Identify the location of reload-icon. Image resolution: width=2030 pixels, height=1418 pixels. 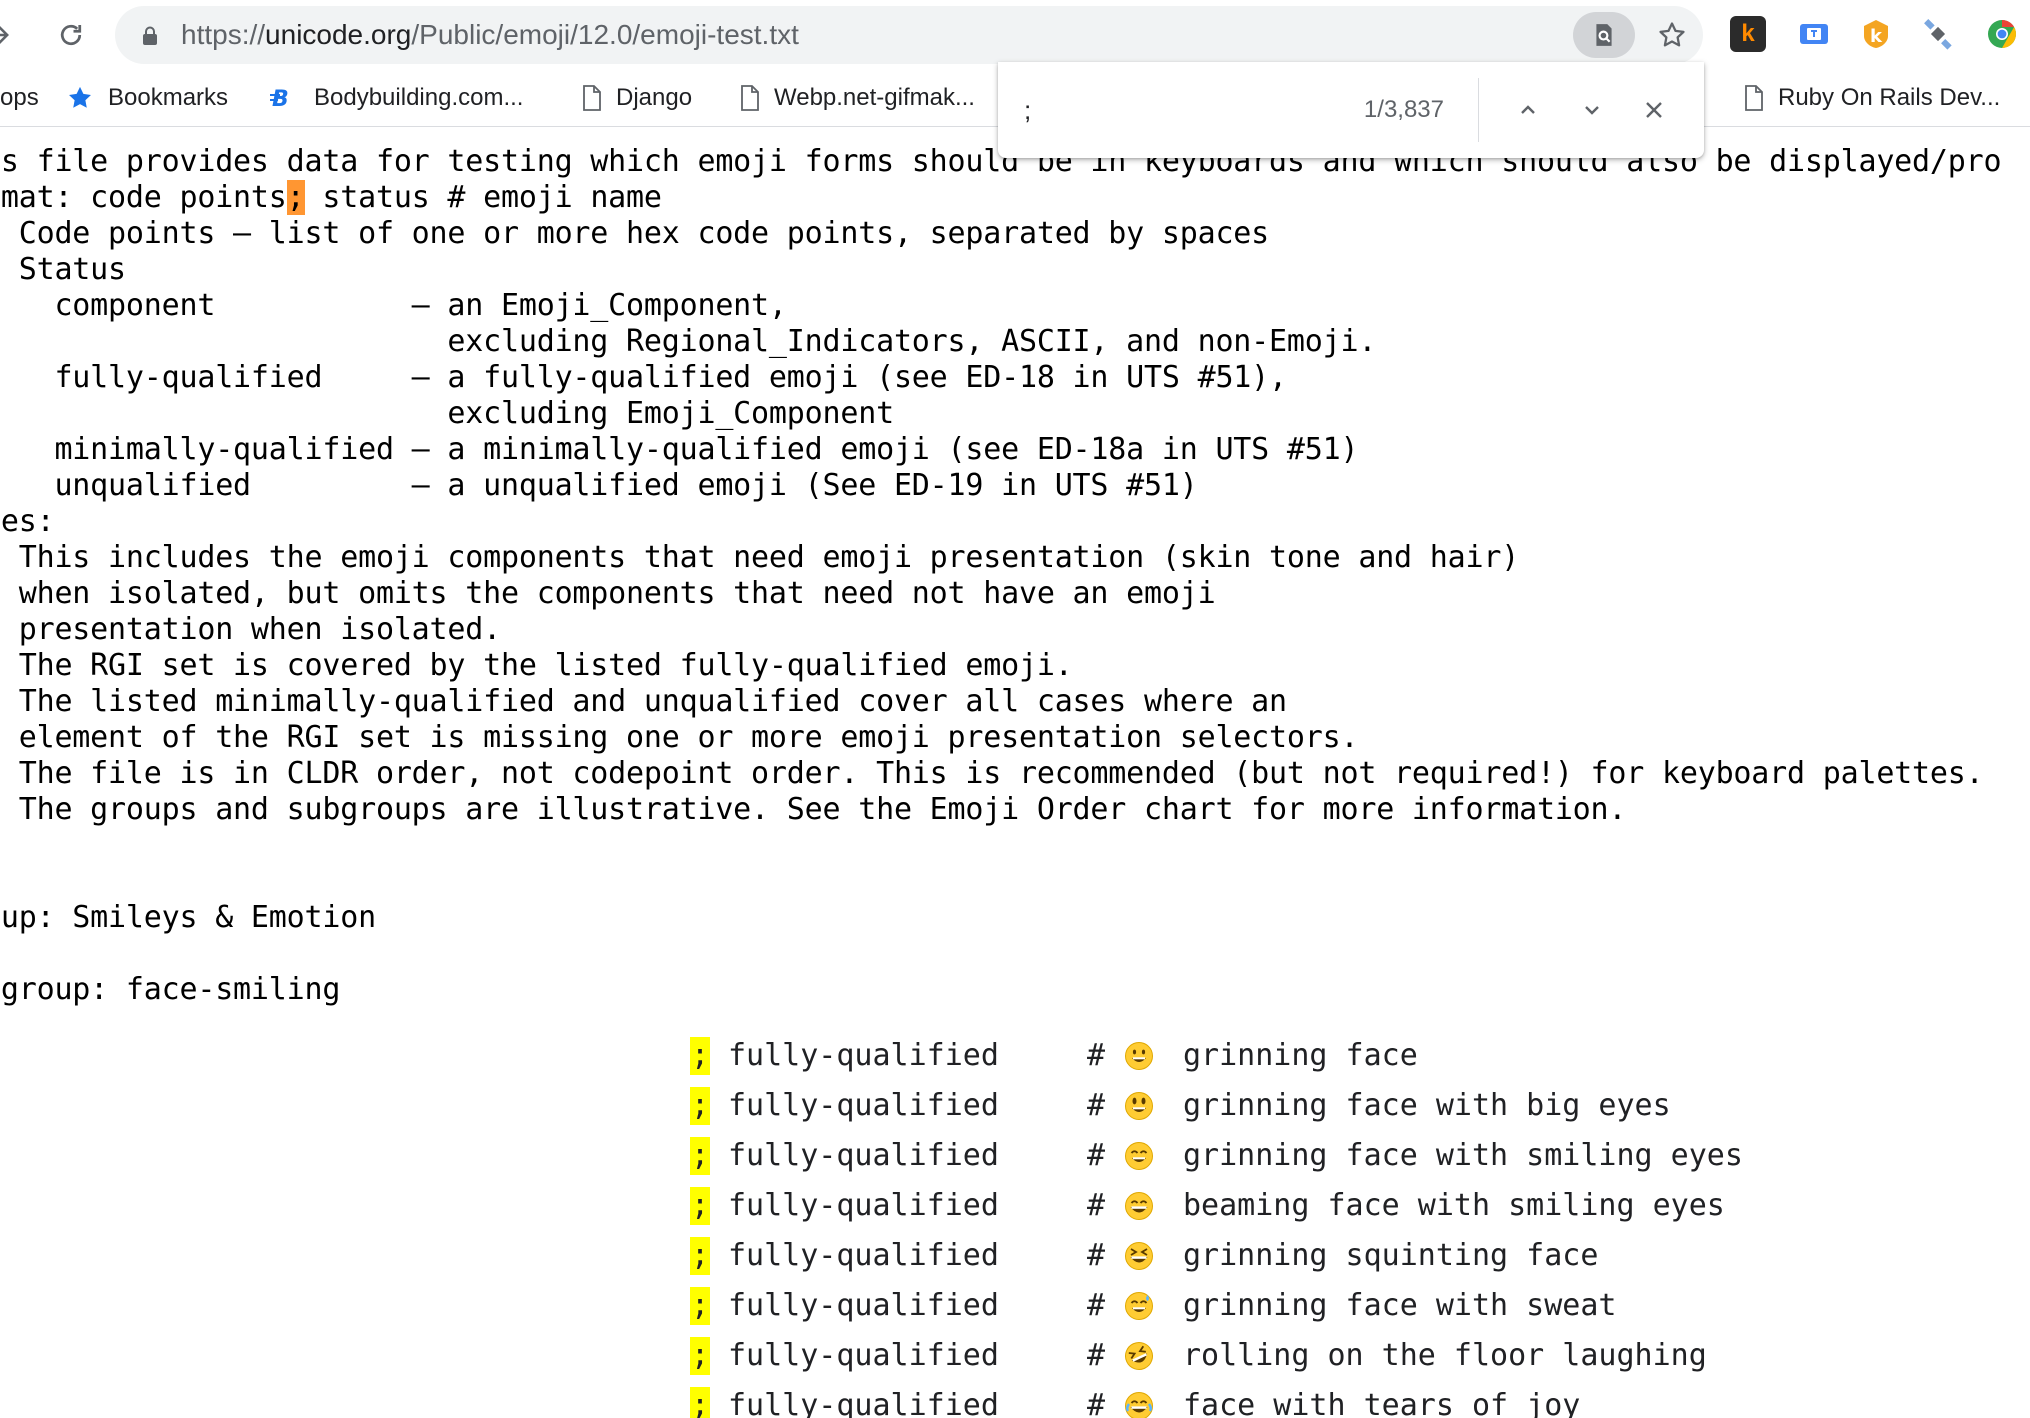
(71, 35).